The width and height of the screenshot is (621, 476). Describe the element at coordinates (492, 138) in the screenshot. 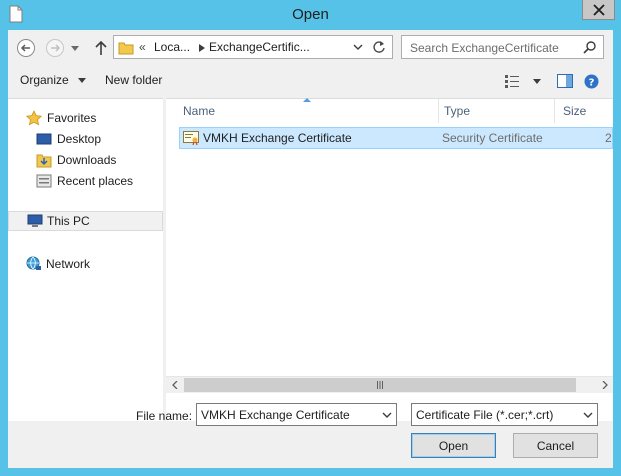

I see `file-type: Security Certificate` at that location.